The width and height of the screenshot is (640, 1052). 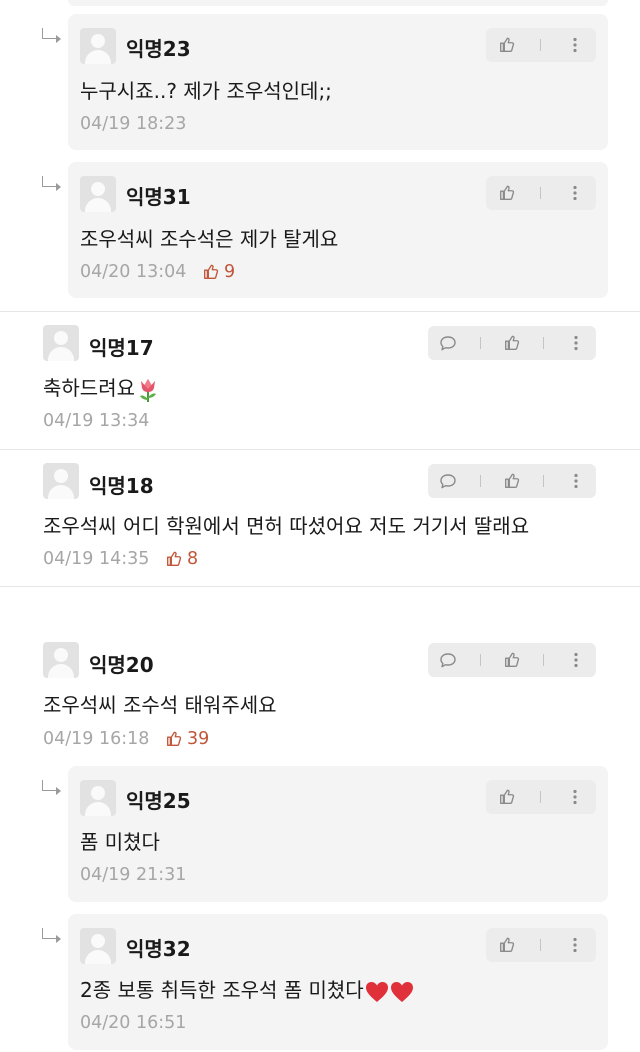 I want to click on comment-text: 조우석씨 조수석은 제가 탈게요, so click(x=209, y=239).